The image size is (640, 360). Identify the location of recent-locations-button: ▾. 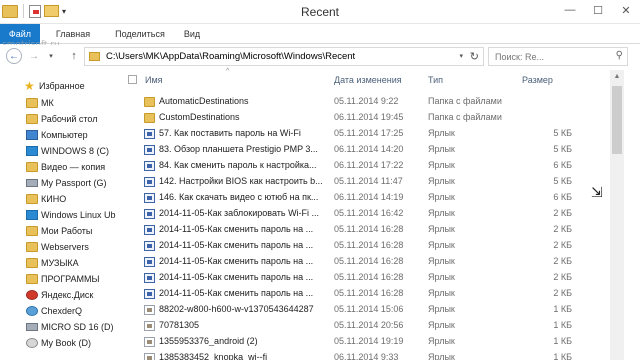
(51, 56).